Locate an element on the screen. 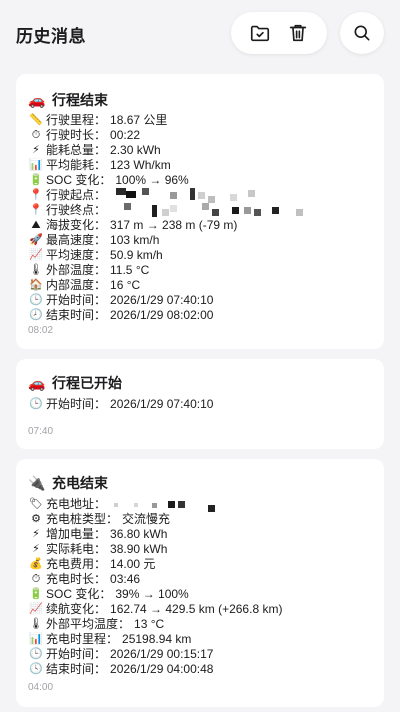 This screenshot has width=400, height=712. detail-row-altitude: ⛰ 海拔变化： 317 m → 238 m (-79 m) is located at coordinates (200, 225).